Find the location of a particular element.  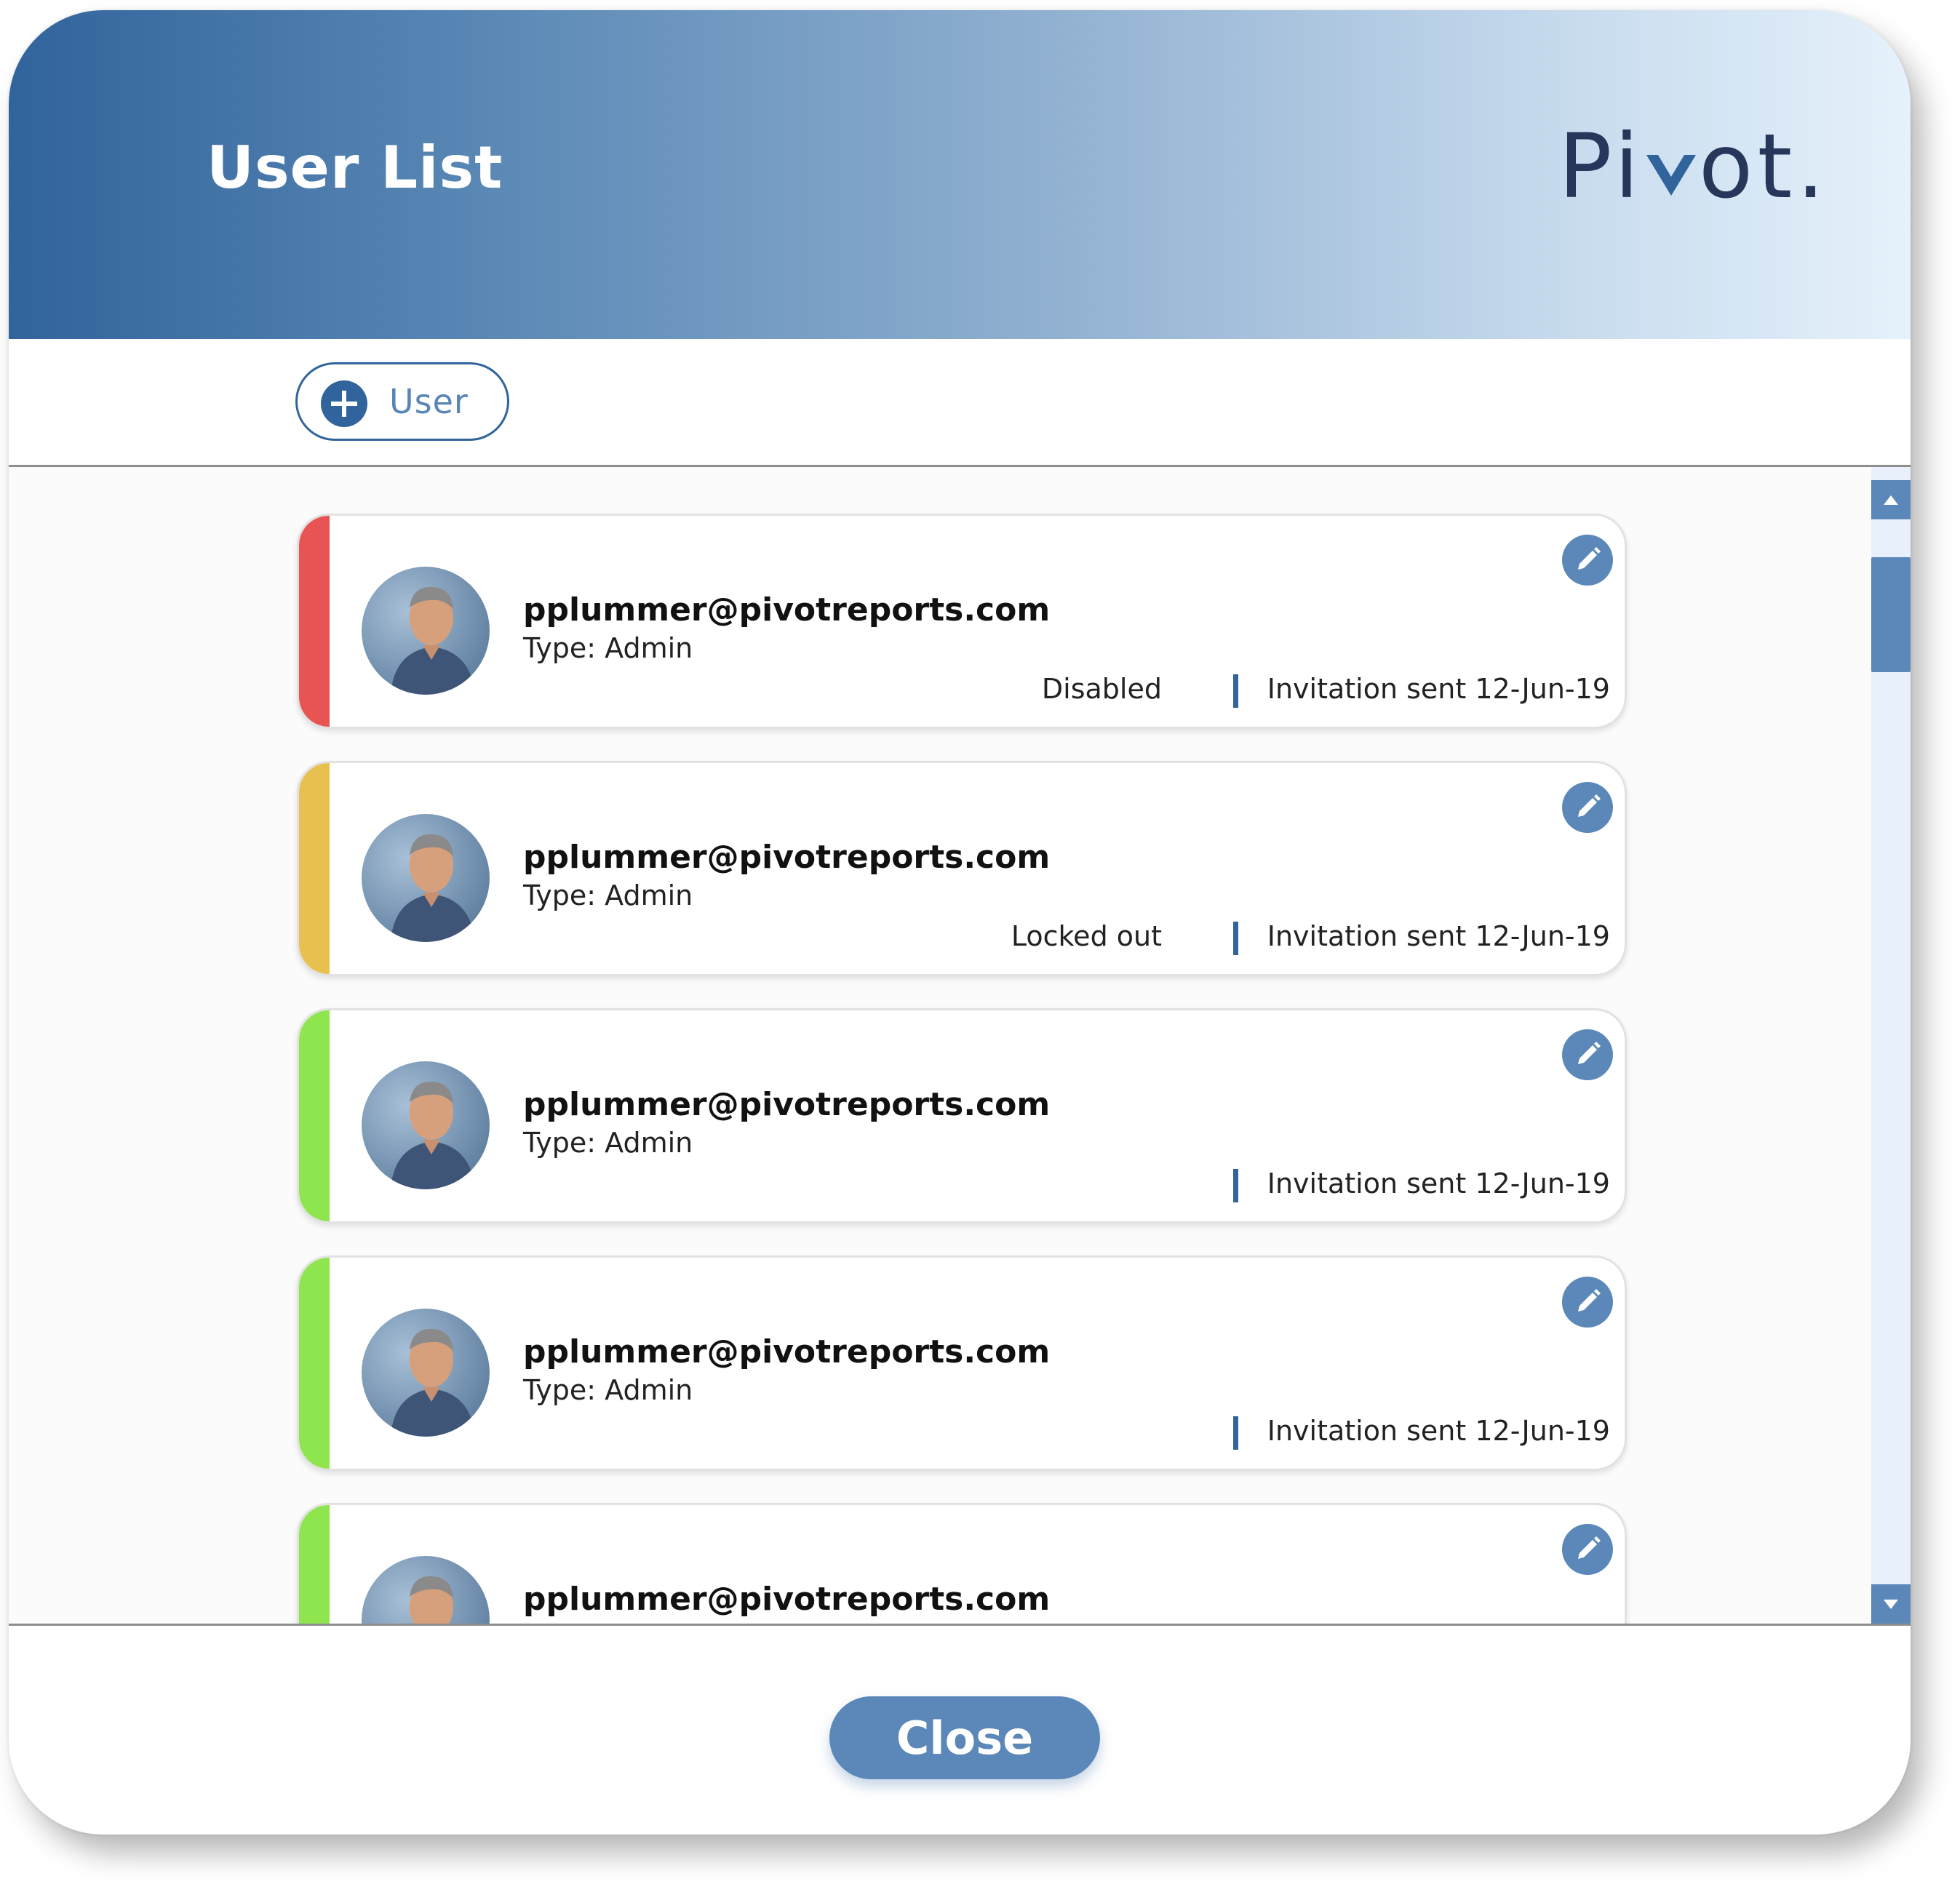

plus-icon is located at coordinates (344, 404).